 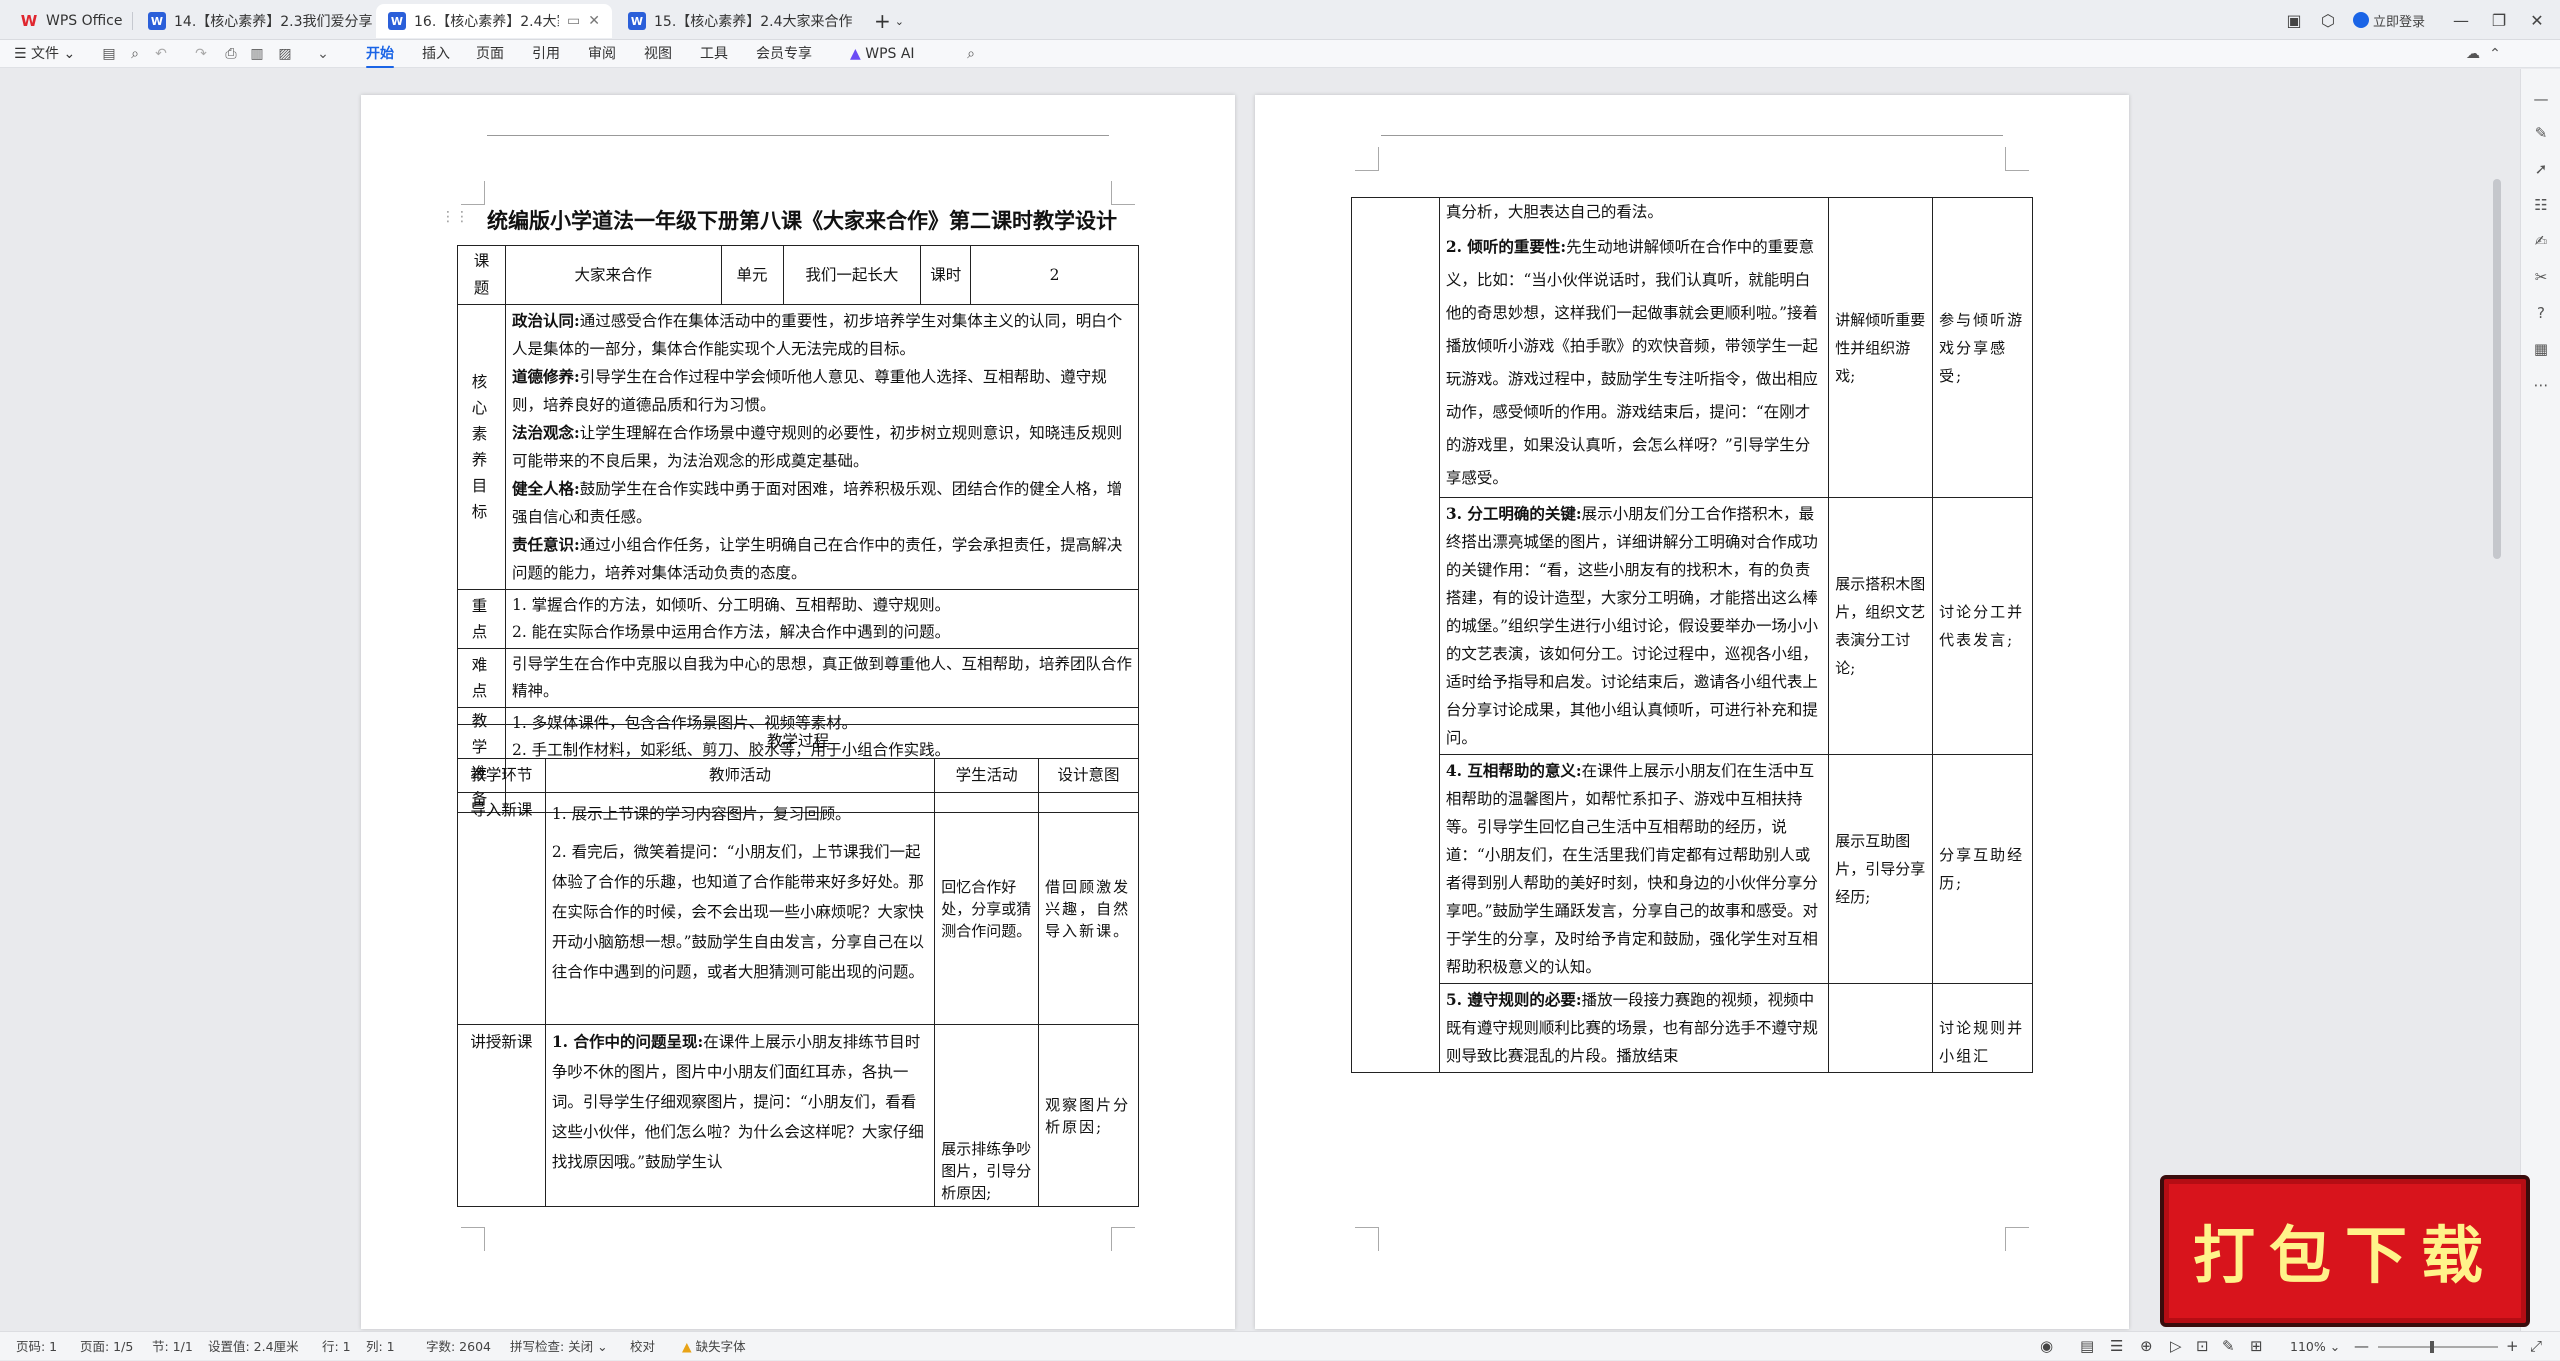 I want to click on web-view-icon: ⊕, so click(x=2146, y=1346).